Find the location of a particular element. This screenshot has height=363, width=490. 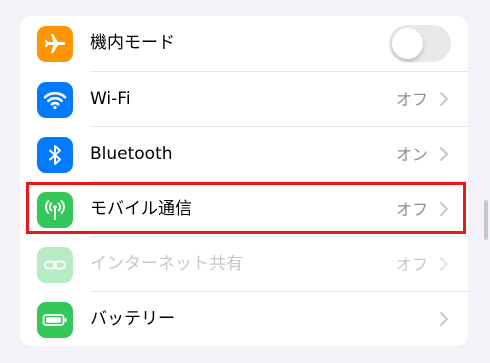

bluetooth-row: Bluetooth オン is located at coordinates (244, 154).